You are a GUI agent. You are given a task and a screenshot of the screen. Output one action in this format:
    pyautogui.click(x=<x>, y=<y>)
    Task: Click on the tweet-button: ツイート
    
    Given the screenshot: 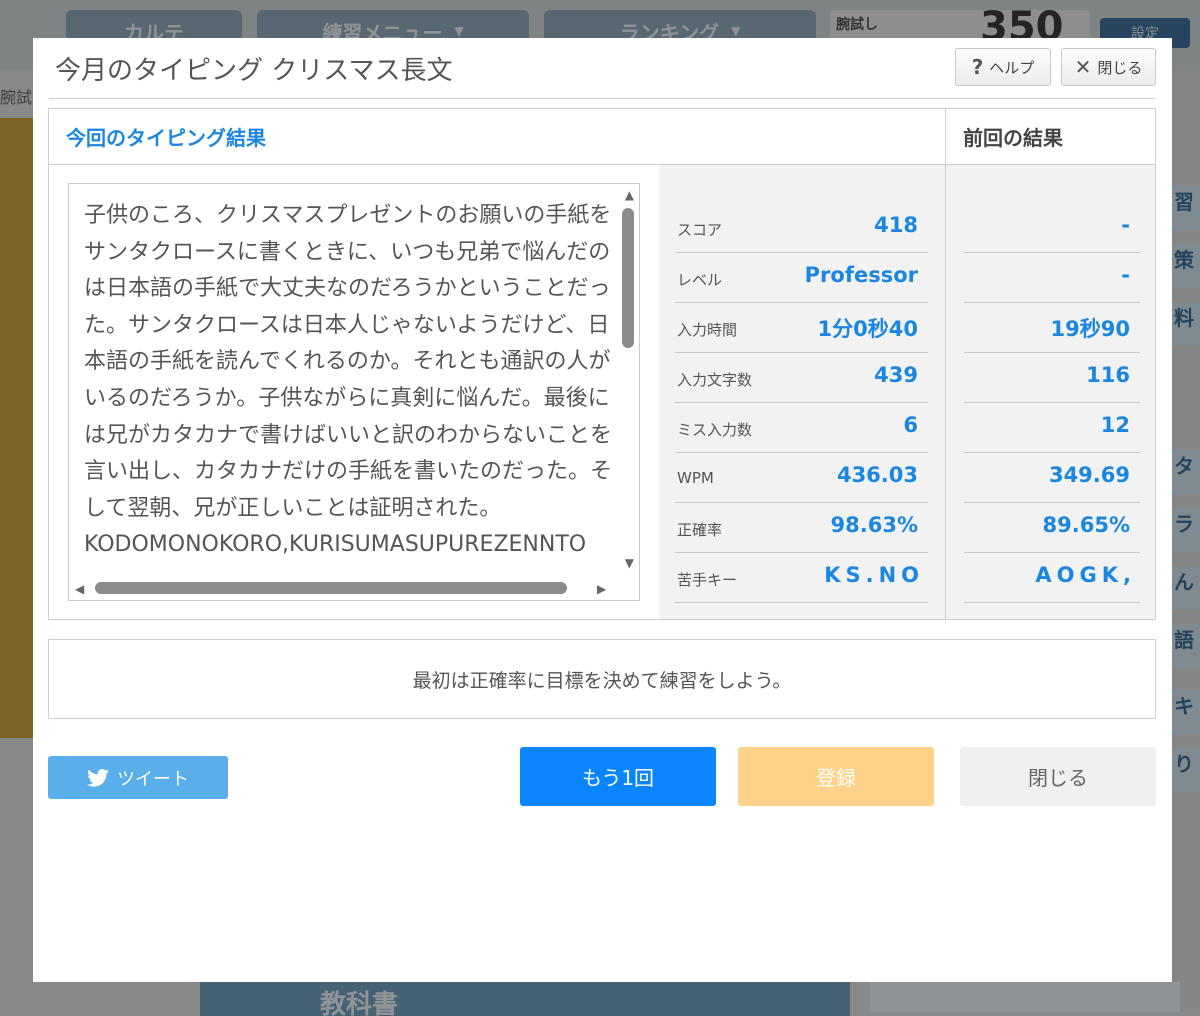 What is the action you would take?
    pyautogui.click(x=138, y=777)
    